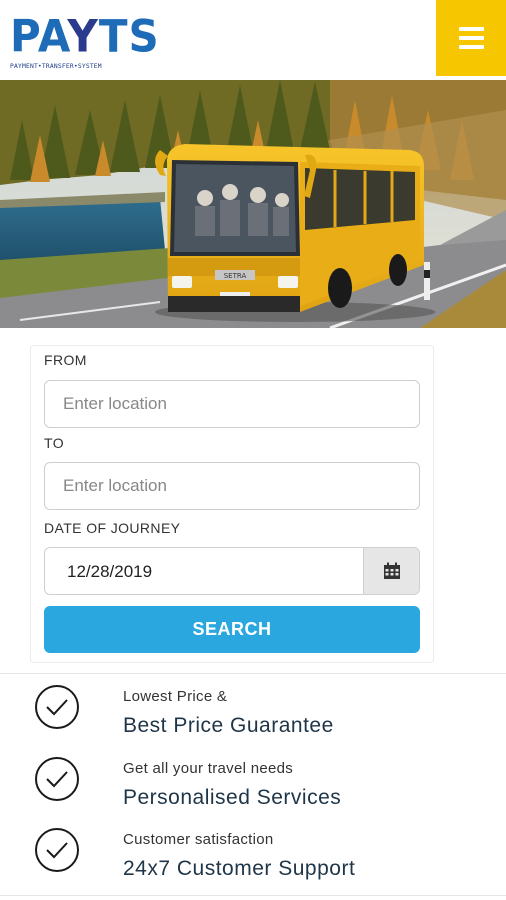 This screenshot has height=900, width=506. What do you see at coordinates (228, 725) in the screenshot?
I see `feature-title: Best Price Guarantee` at bounding box center [228, 725].